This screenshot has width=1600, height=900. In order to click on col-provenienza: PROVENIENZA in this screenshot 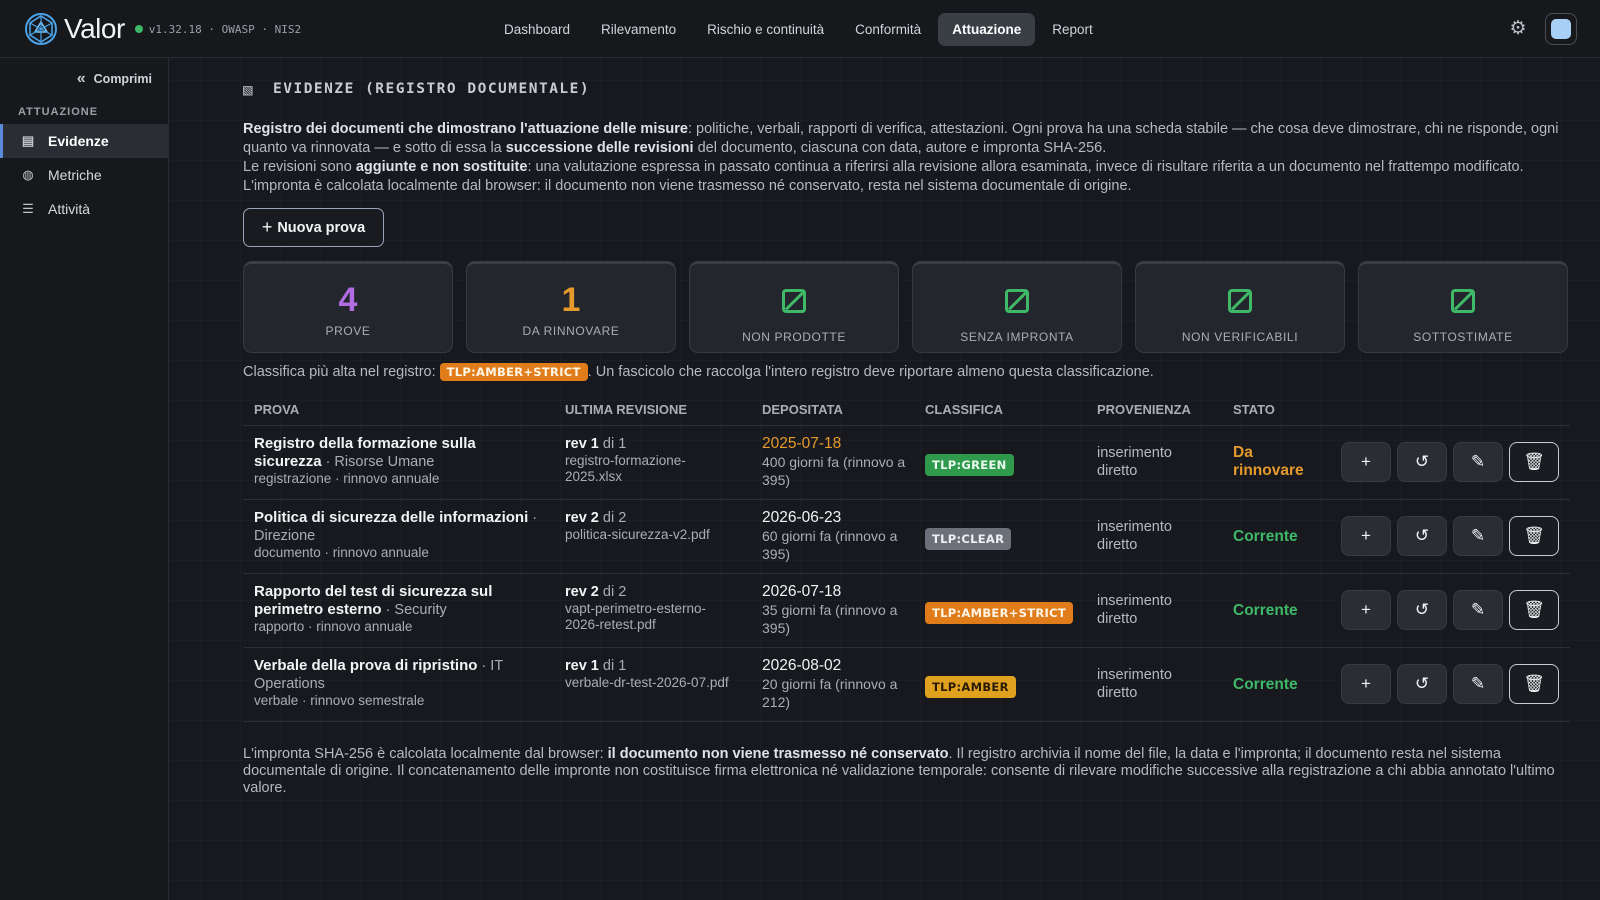, I will do `click(1144, 409)`.